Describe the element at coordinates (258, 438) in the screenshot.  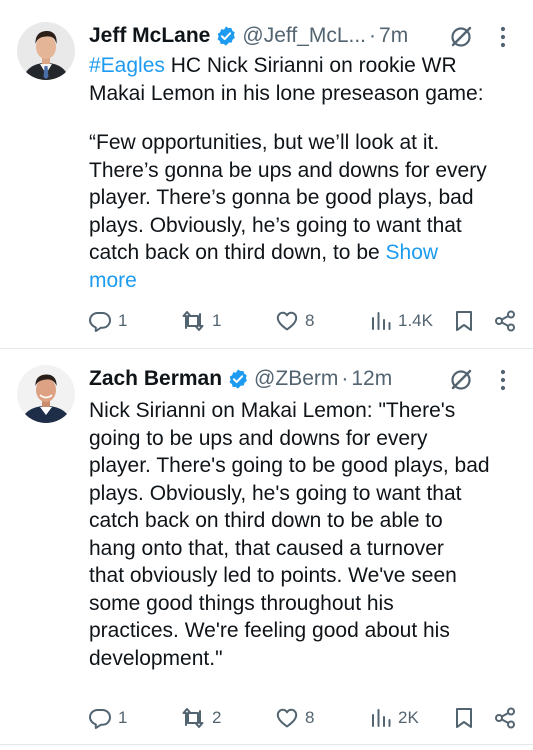
I see `text-line: going to be ups and downs for every` at that location.